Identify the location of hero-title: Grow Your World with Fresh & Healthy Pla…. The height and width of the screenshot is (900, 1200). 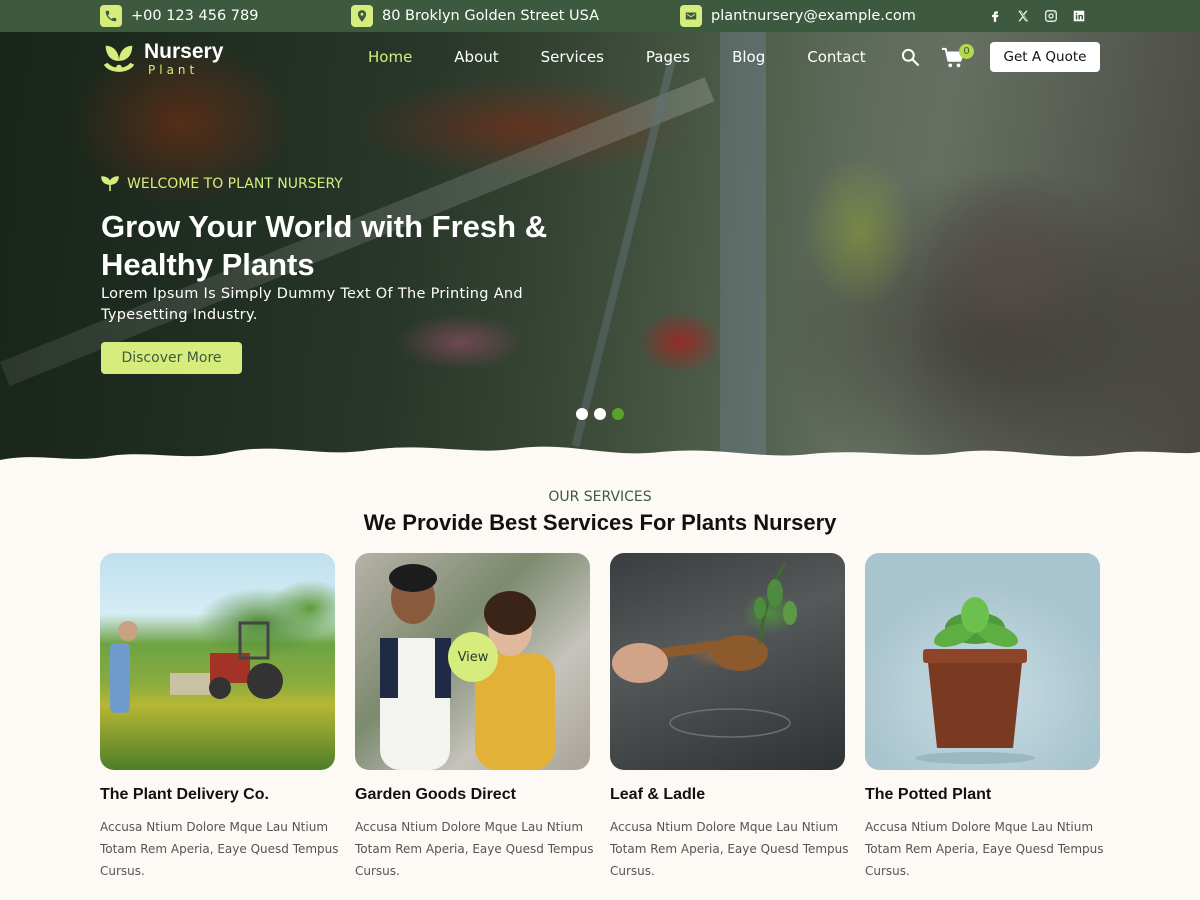
(324, 245).